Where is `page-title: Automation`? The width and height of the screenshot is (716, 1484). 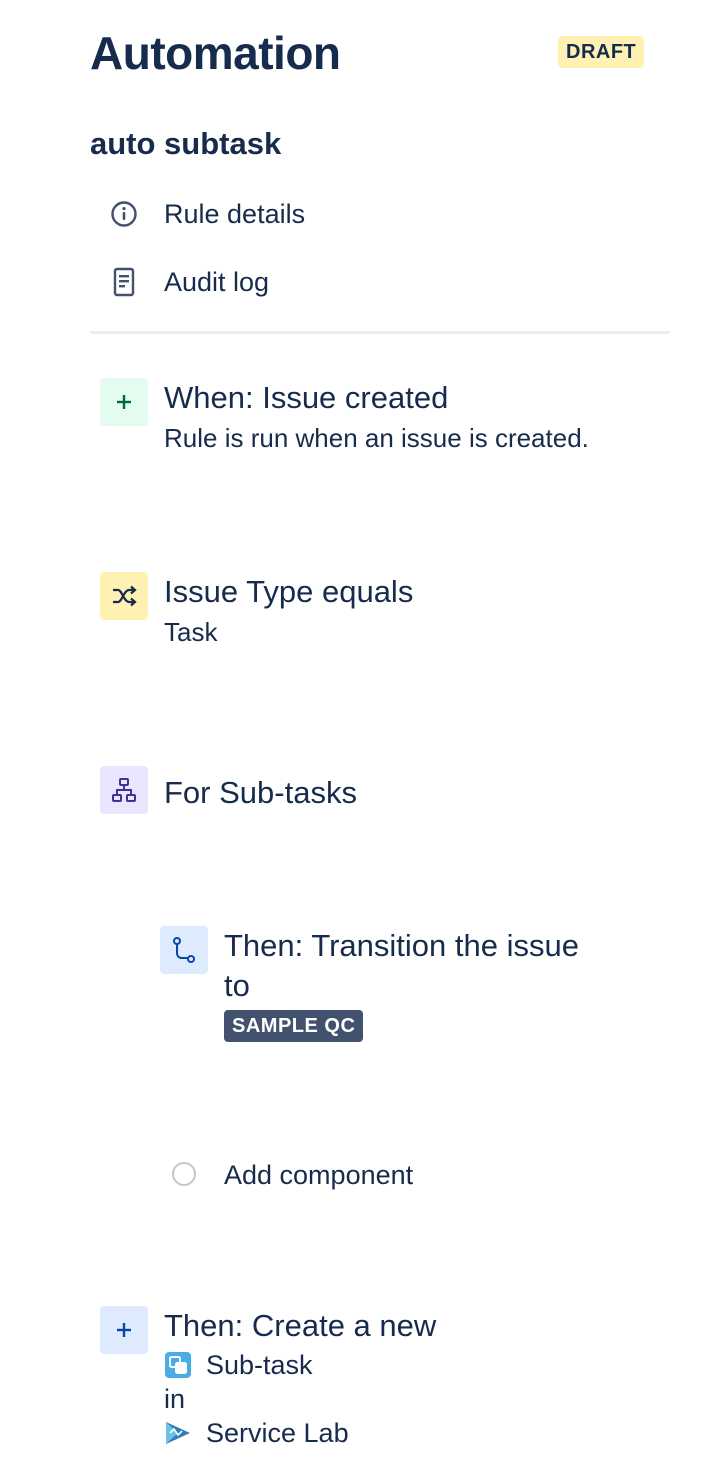 page-title: Automation is located at coordinates (215, 53).